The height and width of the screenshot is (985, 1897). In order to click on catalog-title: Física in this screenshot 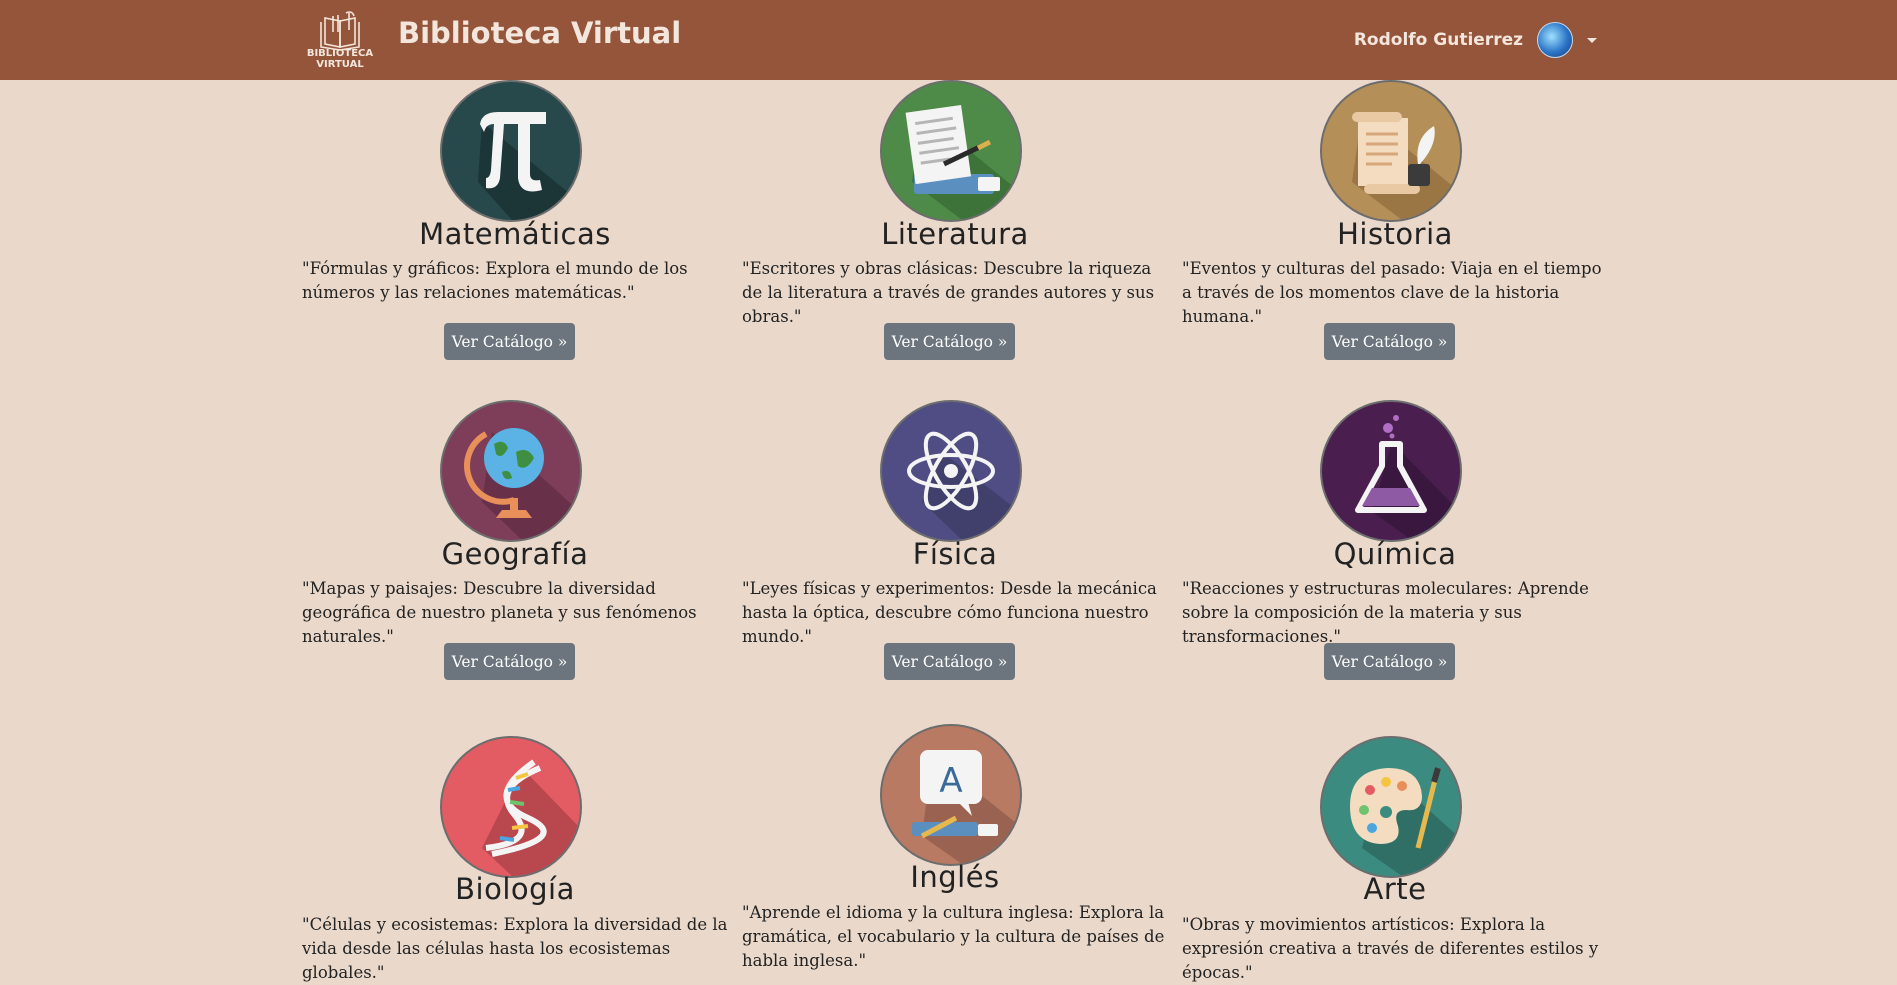, I will do `click(955, 554)`.